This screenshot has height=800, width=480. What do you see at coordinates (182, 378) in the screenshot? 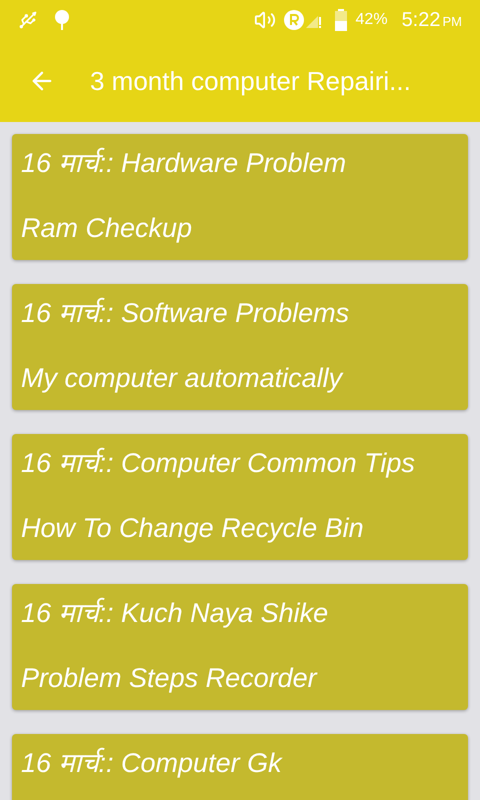
I see `card-subtitle: My computer automatically` at bounding box center [182, 378].